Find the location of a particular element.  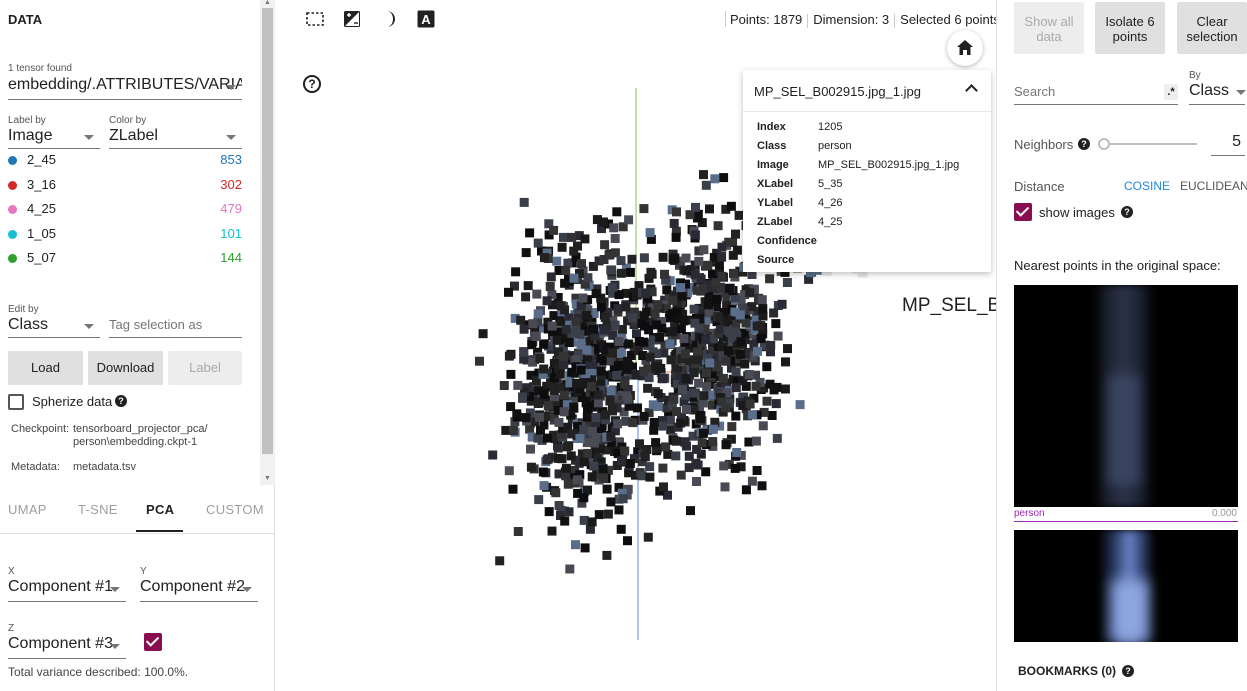

data-panel-scroll-thumb is located at coordinates (267, 231).